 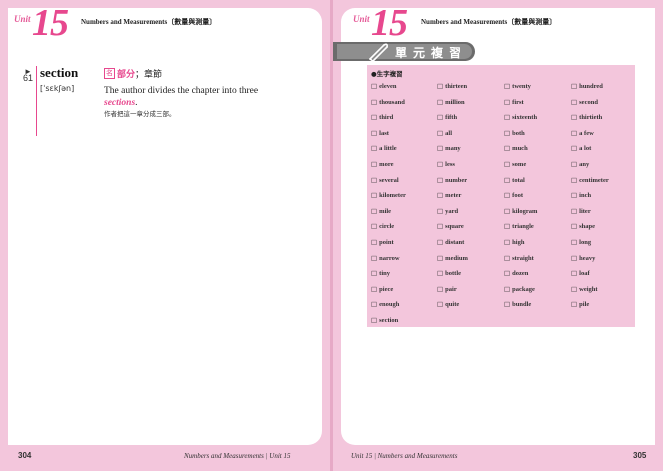 What do you see at coordinates (447, 211) in the screenshot?
I see `word-item: □ yard` at bounding box center [447, 211].